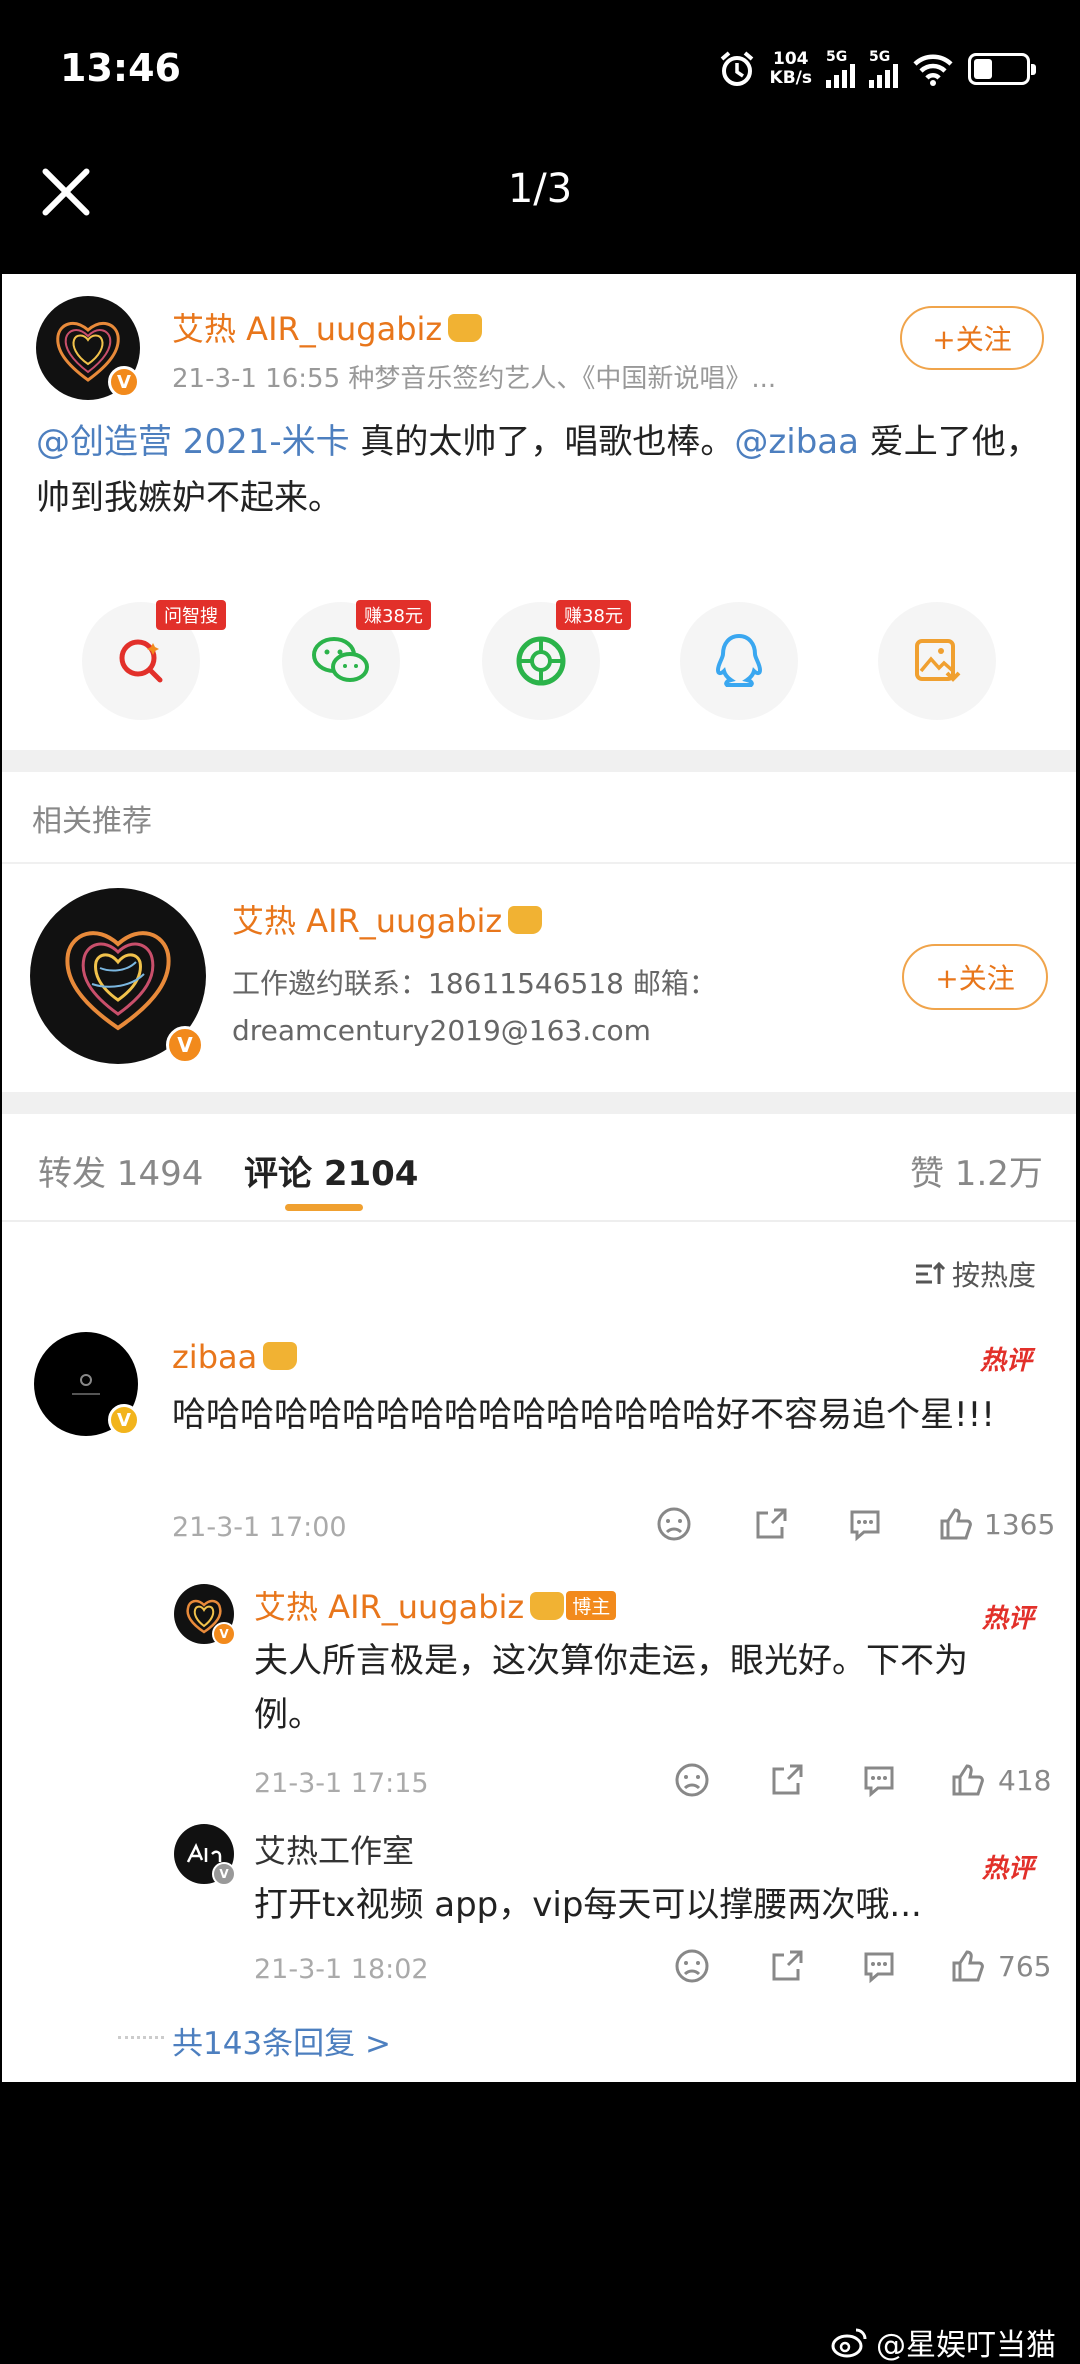  What do you see at coordinates (1020, 1524) in the screenshot?
I see `like-count: 1365` at bounding box center [1020, 1524].